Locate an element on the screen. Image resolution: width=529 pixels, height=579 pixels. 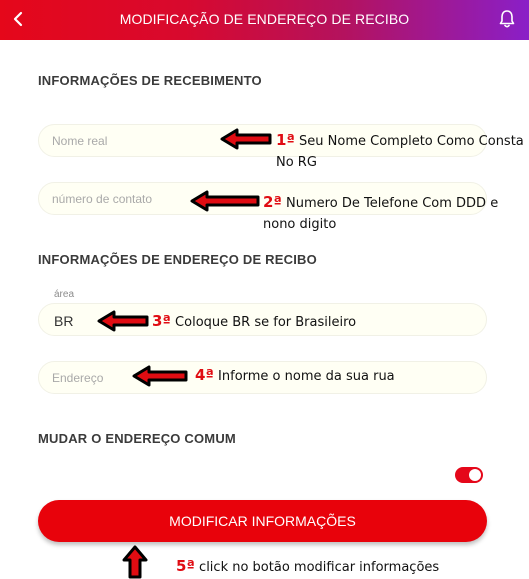
annotation-3-number: 3ª is located at coordinates (161, 321).